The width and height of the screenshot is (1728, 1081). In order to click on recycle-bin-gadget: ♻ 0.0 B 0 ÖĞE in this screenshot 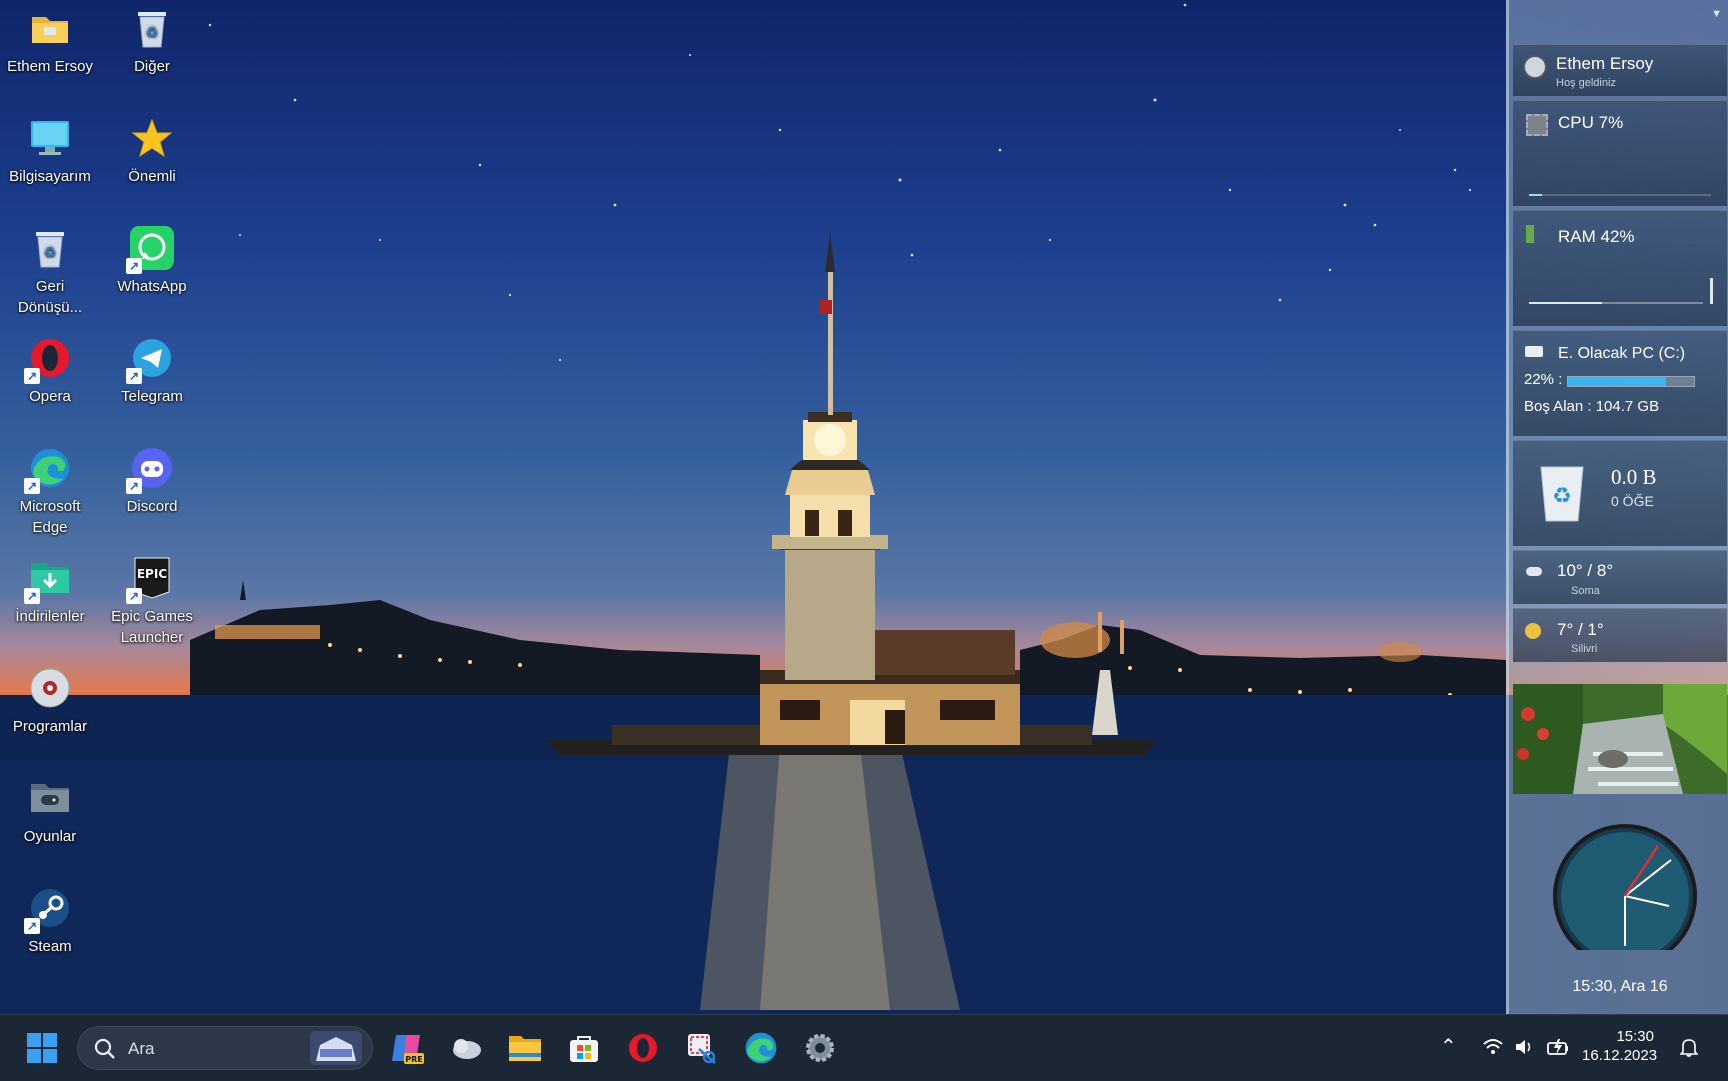, I will do `click(1620, 493)`.